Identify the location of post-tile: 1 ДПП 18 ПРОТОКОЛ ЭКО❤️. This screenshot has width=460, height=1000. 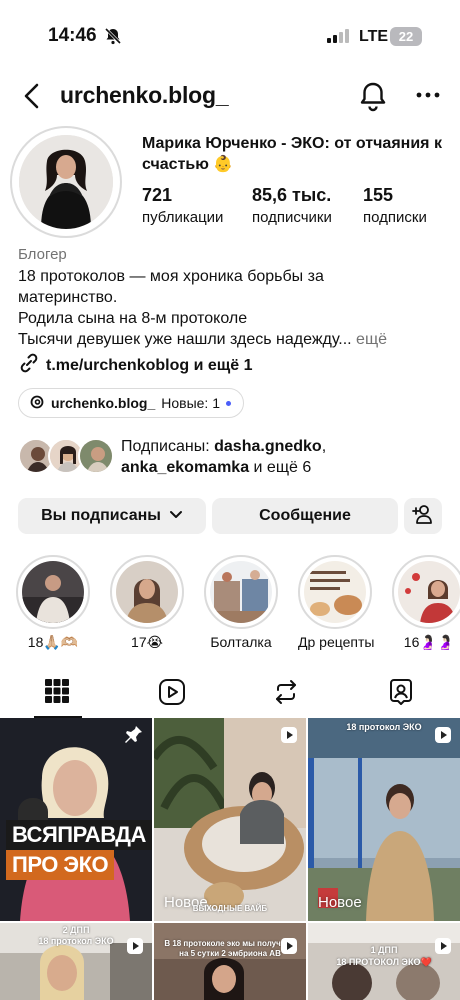
(384, 961).